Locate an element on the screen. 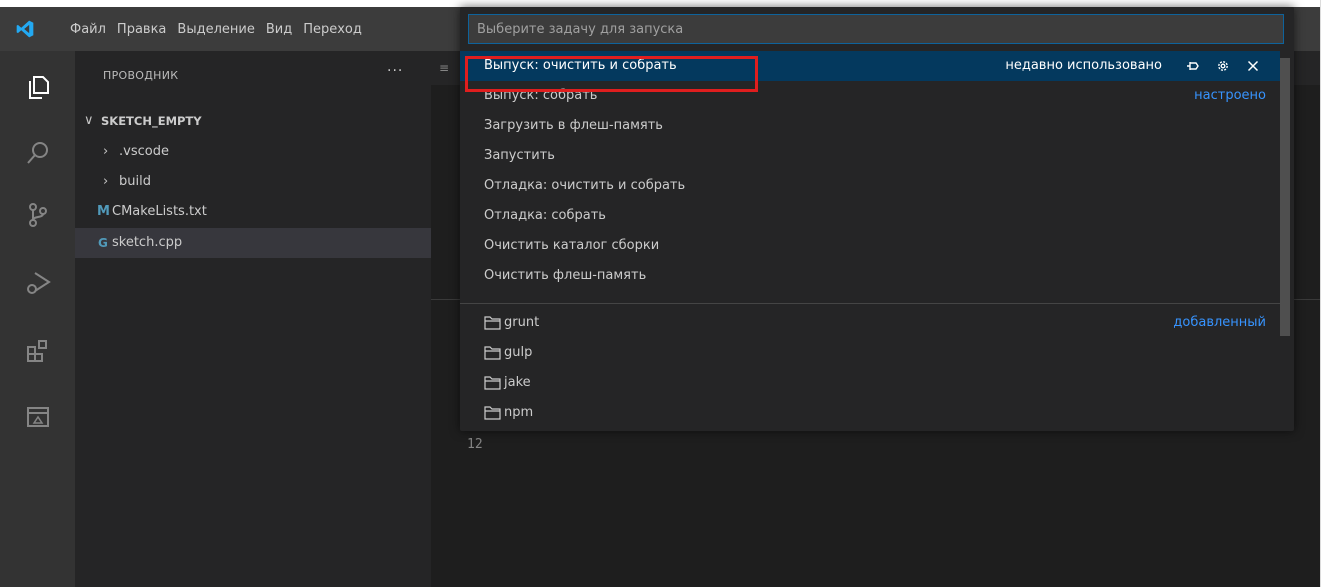  workspace-folder: ∨ SKETCH_EMPTY is located at coordinates (253, 121).